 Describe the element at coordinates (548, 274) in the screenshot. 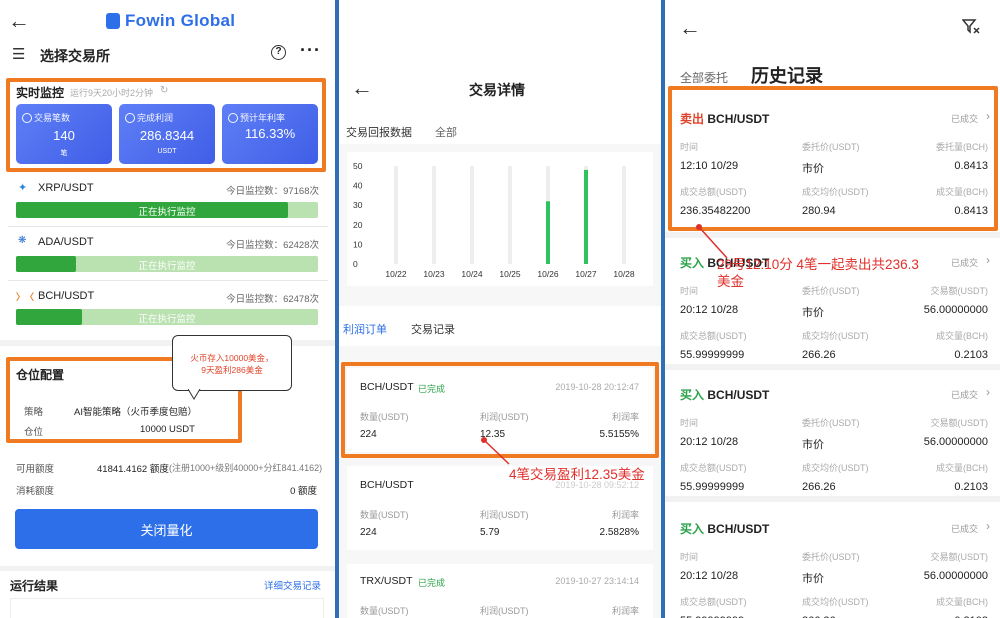

I see `x-tick-label: 10/26` at that location.